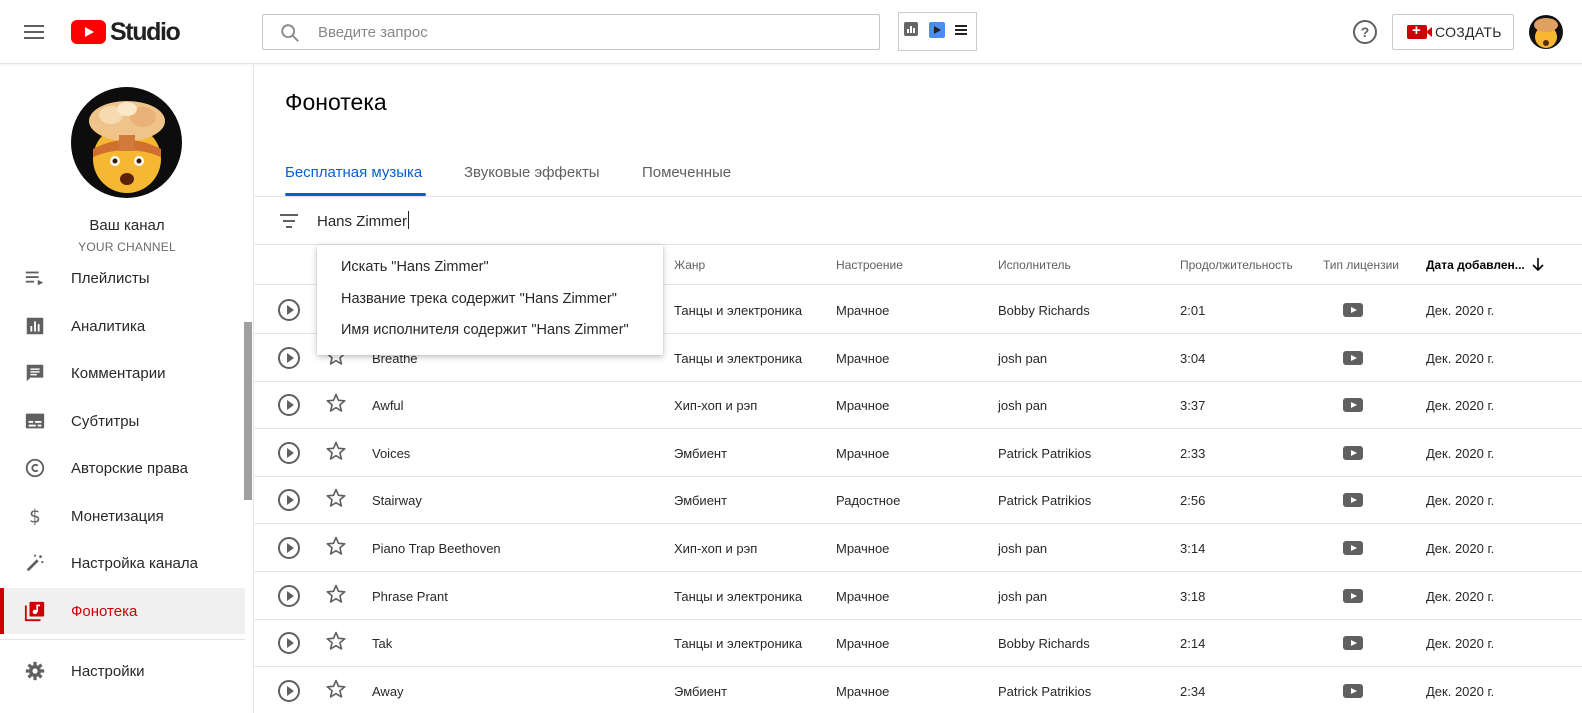 This screenshot has width=1582, height=713. What do you see at coordinates (1419, 30) in the screenshot?
I see `create-video-icon` at bounding box center [1419, 30].